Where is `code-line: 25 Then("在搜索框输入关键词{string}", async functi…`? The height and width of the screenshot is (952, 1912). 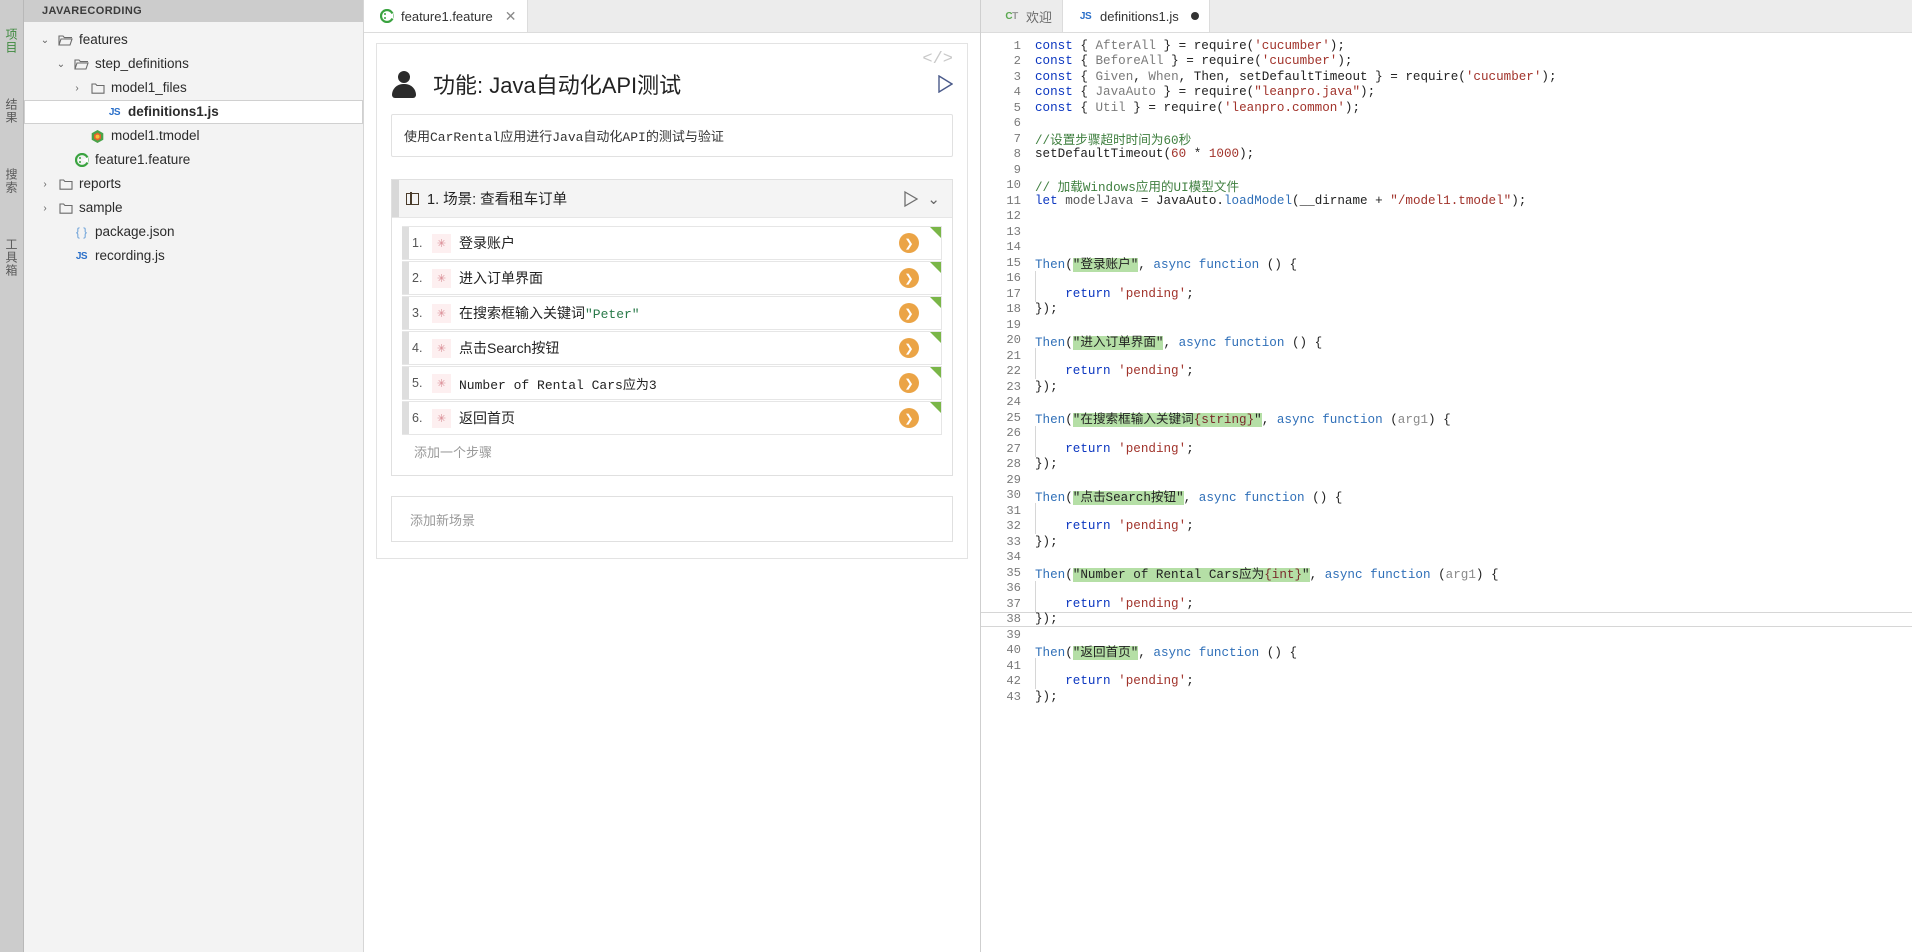 code-line: 25 Then("在搜索框输入关键词{string}", async functi… is located at coordinates (1446, 419).